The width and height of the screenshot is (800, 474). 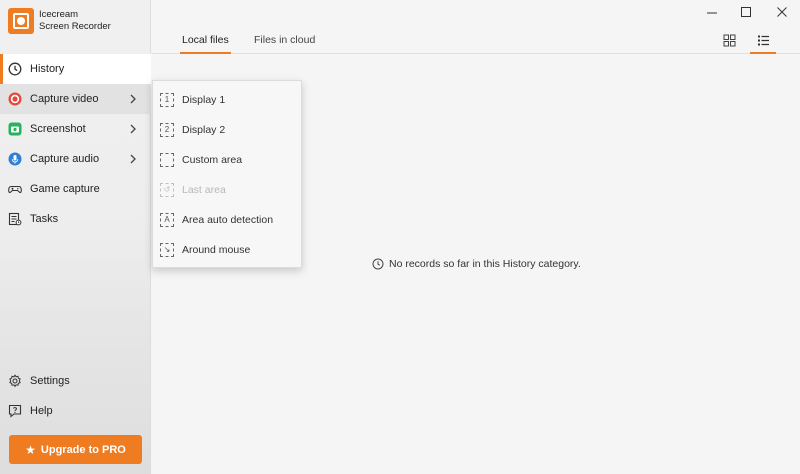 I want to click on maximize-icon, so click(x=746, y=12).